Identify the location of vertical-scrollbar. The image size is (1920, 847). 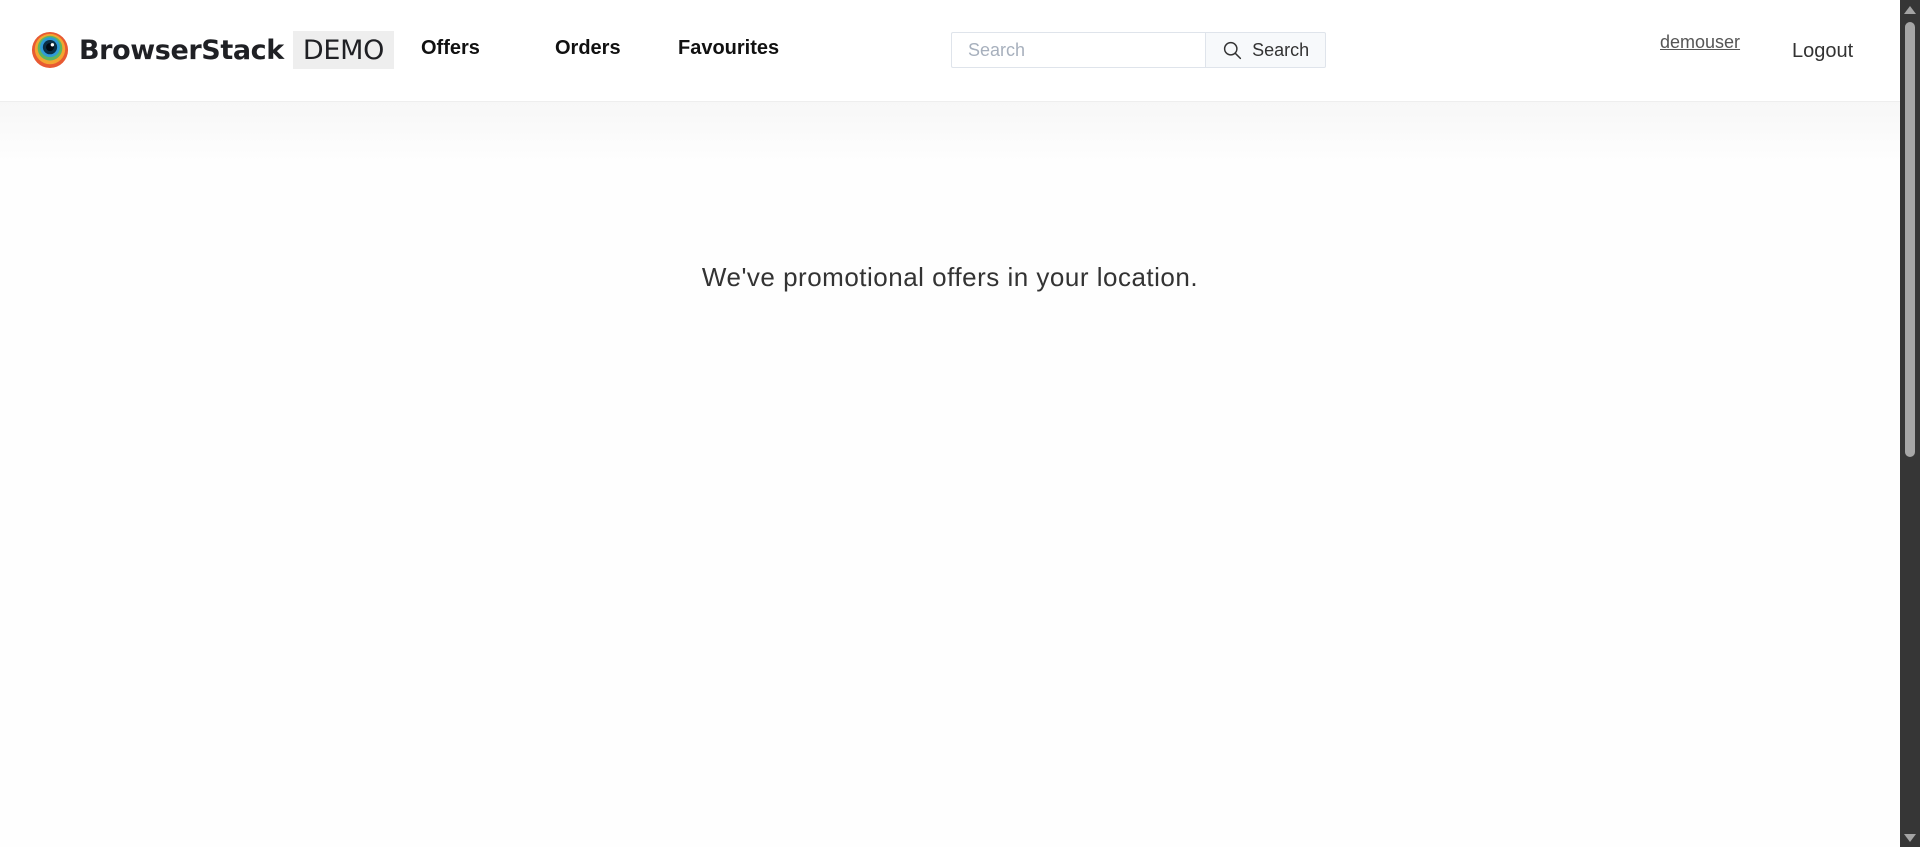
(1910, 423).